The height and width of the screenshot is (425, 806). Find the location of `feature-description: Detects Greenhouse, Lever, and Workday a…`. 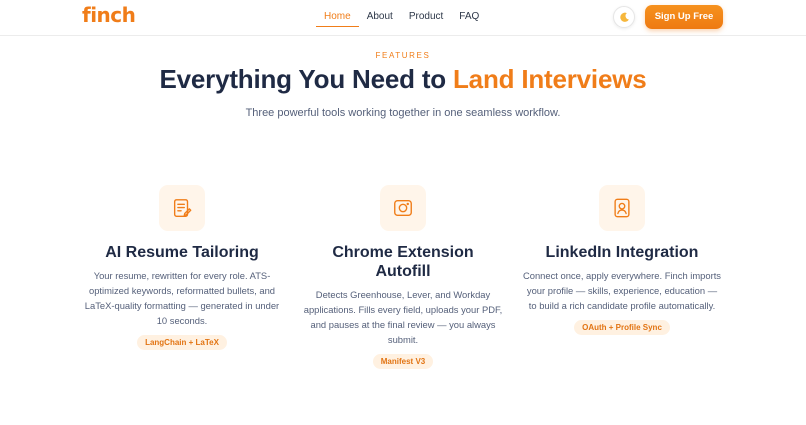

feature-description: Detects Greenhouse, Lever, and Workday a… is located at coordinates (403, 317).